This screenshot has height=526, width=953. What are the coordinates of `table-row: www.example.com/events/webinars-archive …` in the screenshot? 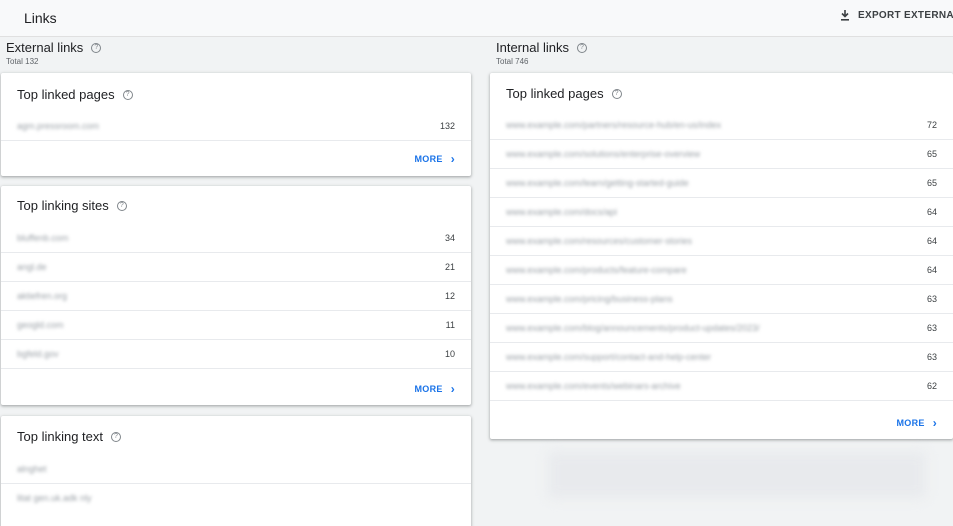 It's located at (721, 386).